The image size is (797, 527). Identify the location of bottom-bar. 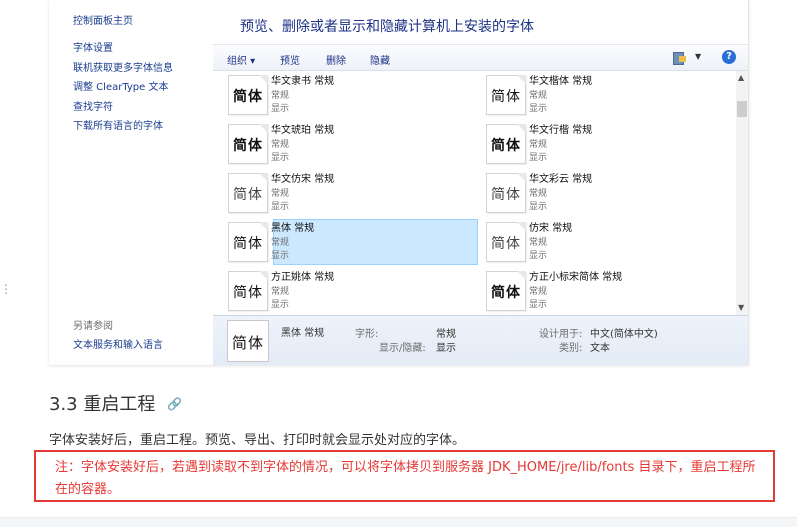
(398, 522).